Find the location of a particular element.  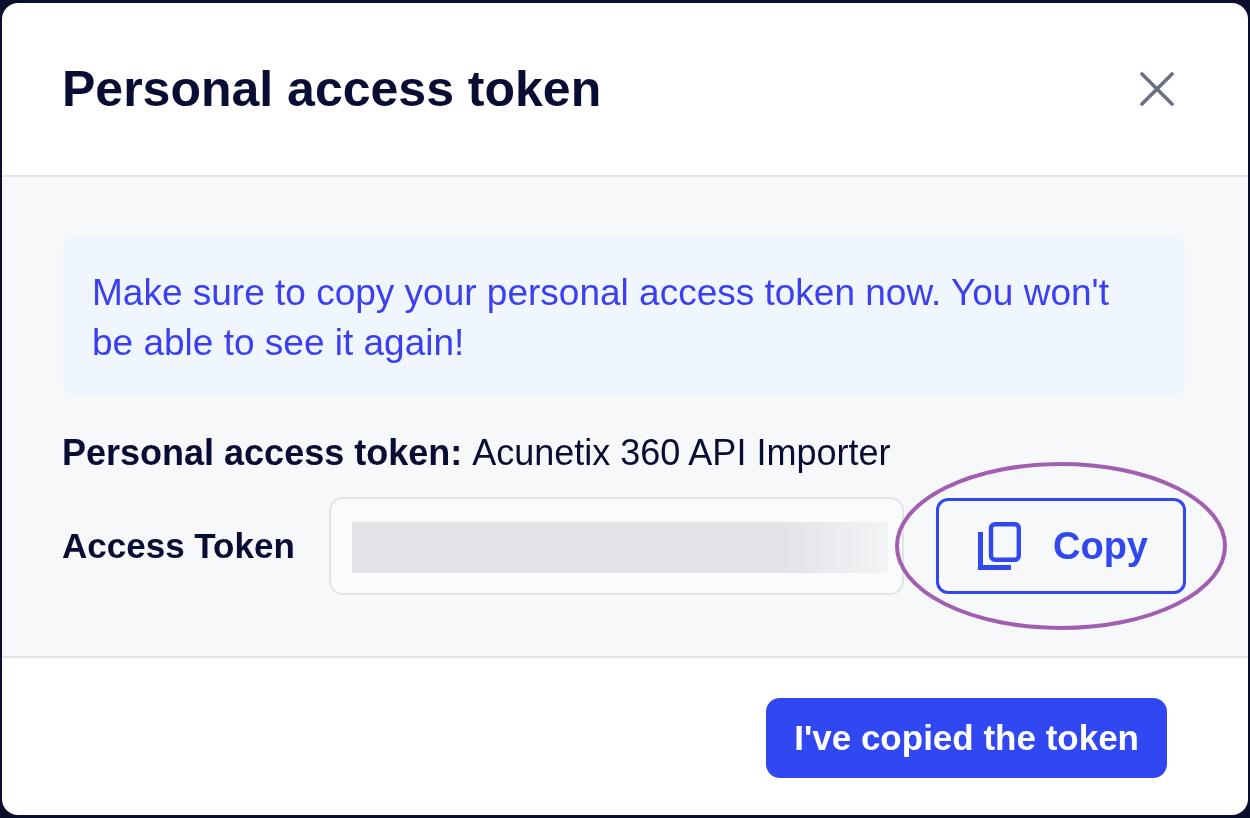

confirm-button: I've copied the token is located at coordinates (966, 738).